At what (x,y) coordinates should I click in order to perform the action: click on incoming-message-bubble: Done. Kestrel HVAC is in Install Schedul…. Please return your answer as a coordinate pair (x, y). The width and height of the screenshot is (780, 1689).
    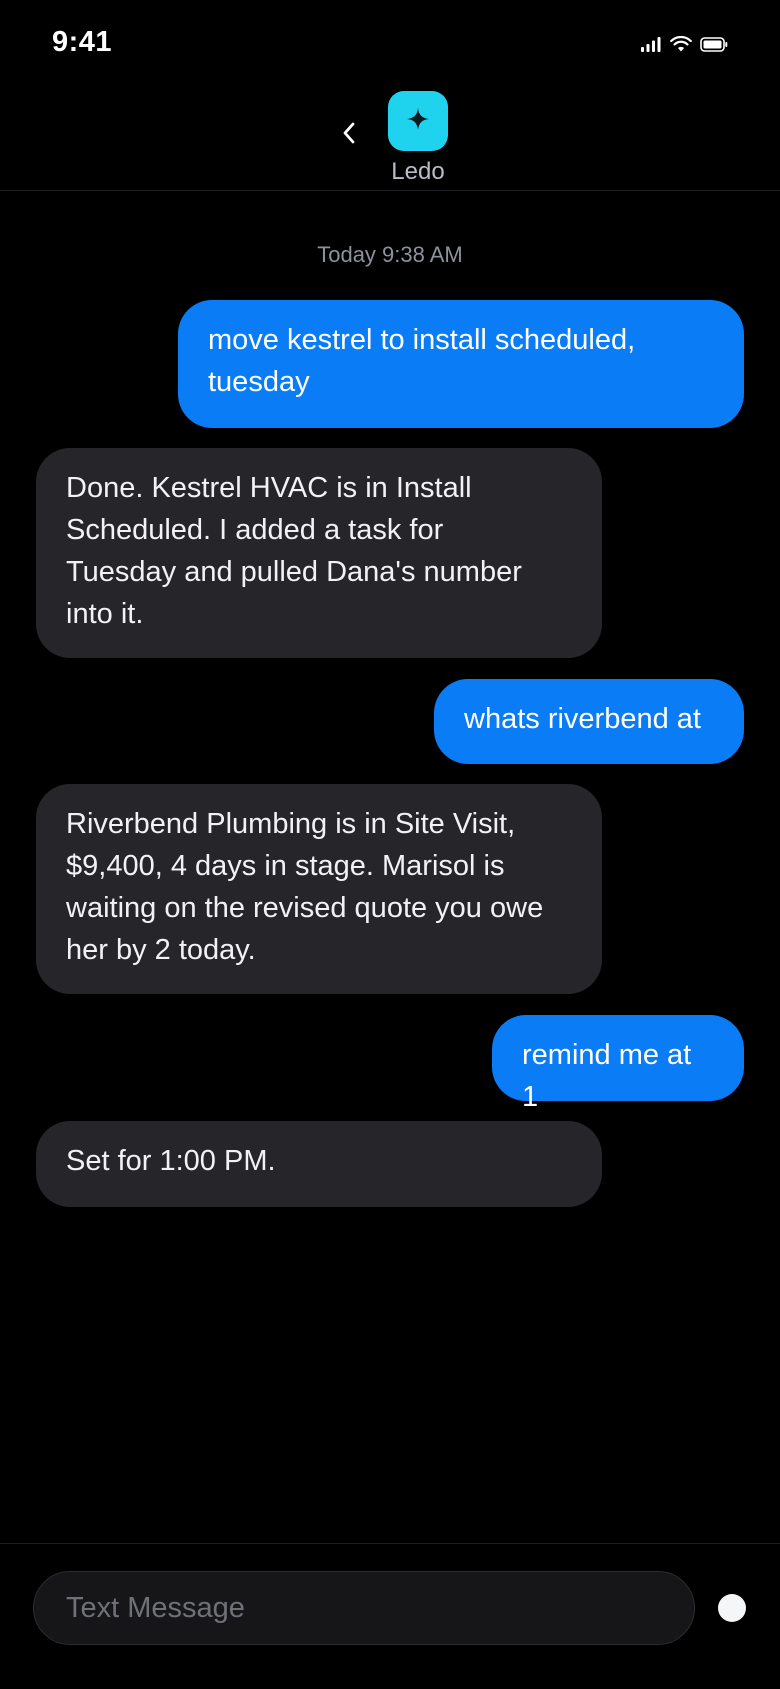
    Looking at the image, I should click on (319, 553).